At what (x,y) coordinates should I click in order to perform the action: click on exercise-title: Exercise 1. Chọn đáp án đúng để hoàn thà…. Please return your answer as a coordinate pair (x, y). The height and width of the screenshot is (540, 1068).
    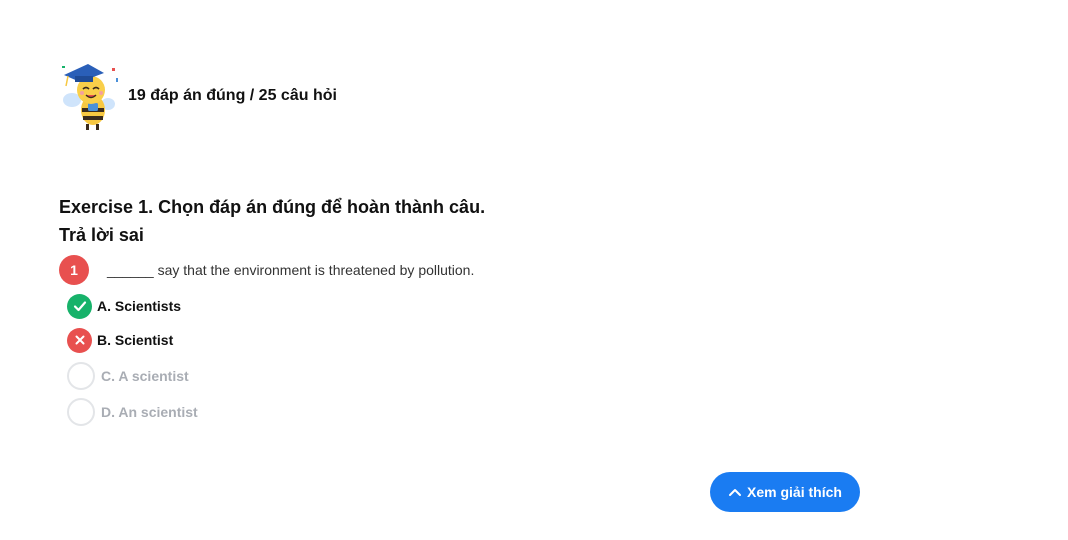
    Looking at the image, I should click on (272, 207).